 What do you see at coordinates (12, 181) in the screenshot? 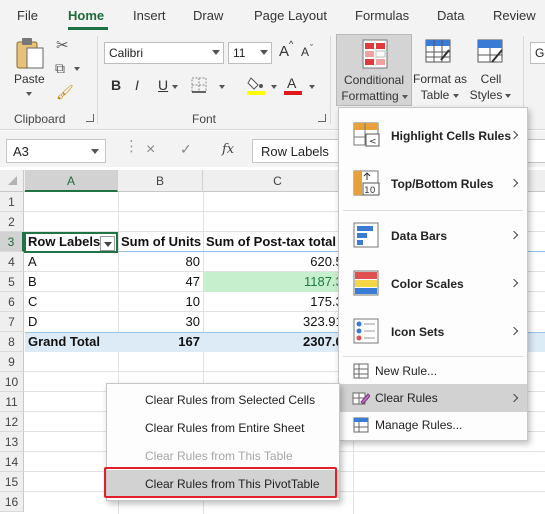
I see `select-all-corner` at bounding box center [12, 181].